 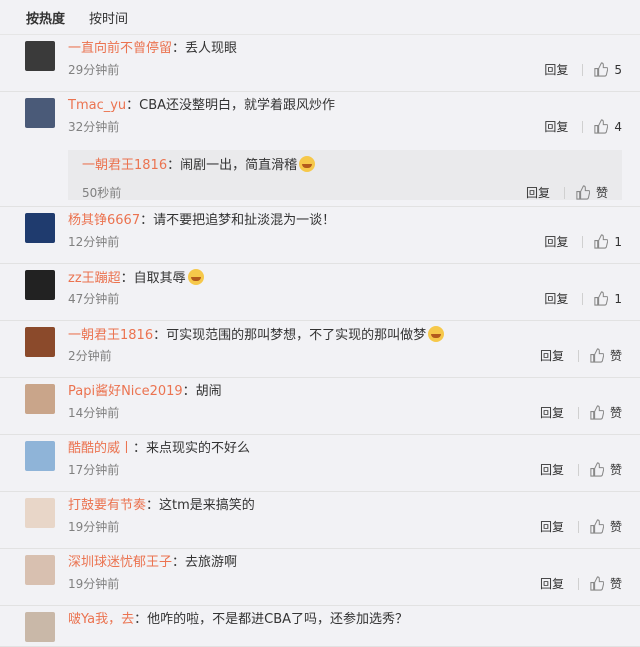 I want to click on comment-text: ：他咋的啦，不是都进CBA了吗，还参加选秀？, so click(x=271, y=619).